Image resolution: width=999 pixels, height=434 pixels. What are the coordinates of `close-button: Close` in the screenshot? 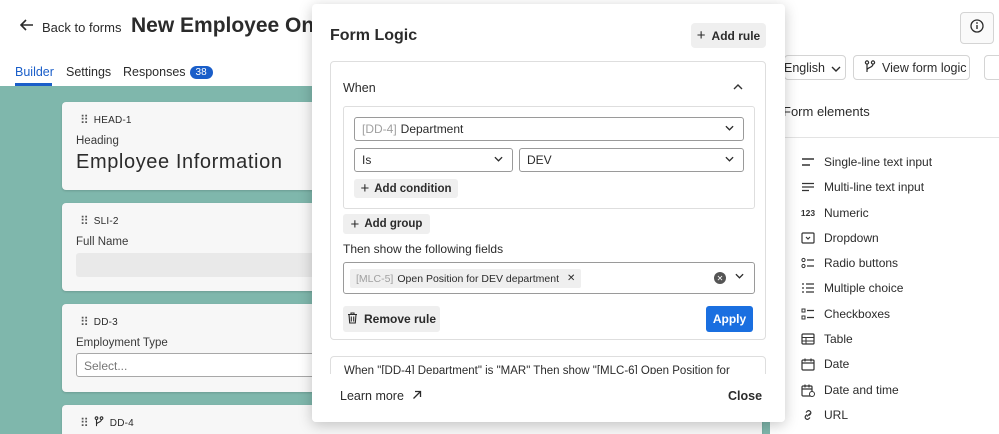 It's located at (745, 396).